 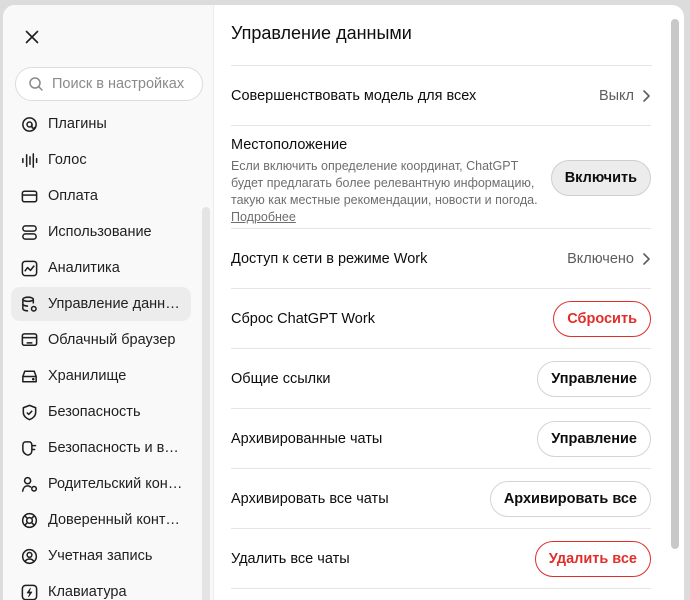 What do you see at coordinates (77, 124) in the screenshot?
I see `sidebar-item-label: Плагины` at bounding box center [77, 124].